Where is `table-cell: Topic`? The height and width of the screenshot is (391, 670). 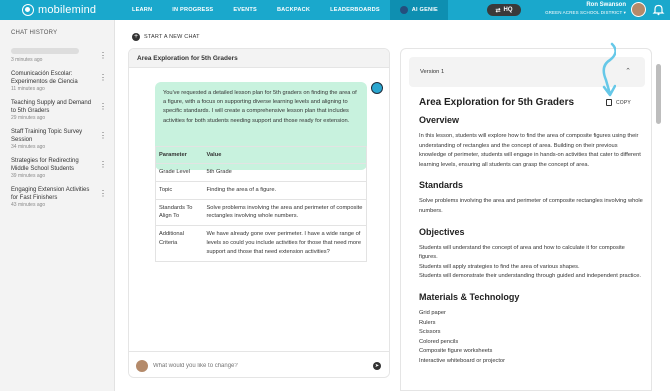
table-cell: Topic is located at coordinates (179, 190).